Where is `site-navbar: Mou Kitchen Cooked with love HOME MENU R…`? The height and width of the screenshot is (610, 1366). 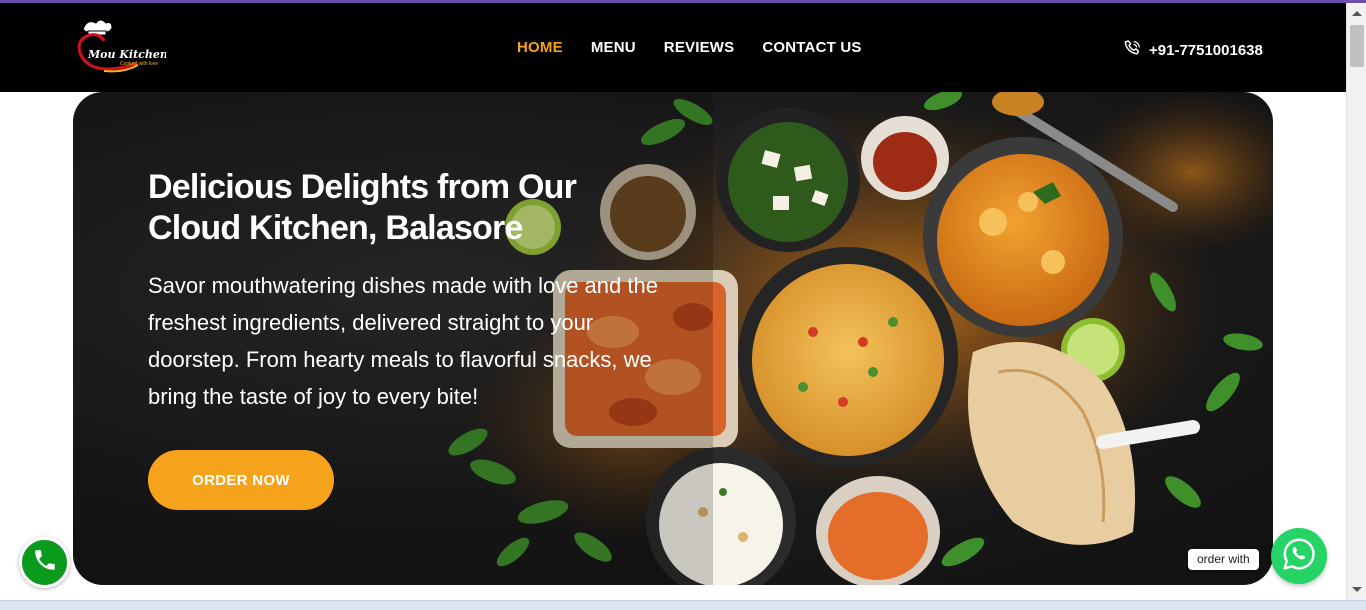
site-navbar: Mou Kitchen Cooked with love HOME MENU R… is located at coordinates (673, 47).